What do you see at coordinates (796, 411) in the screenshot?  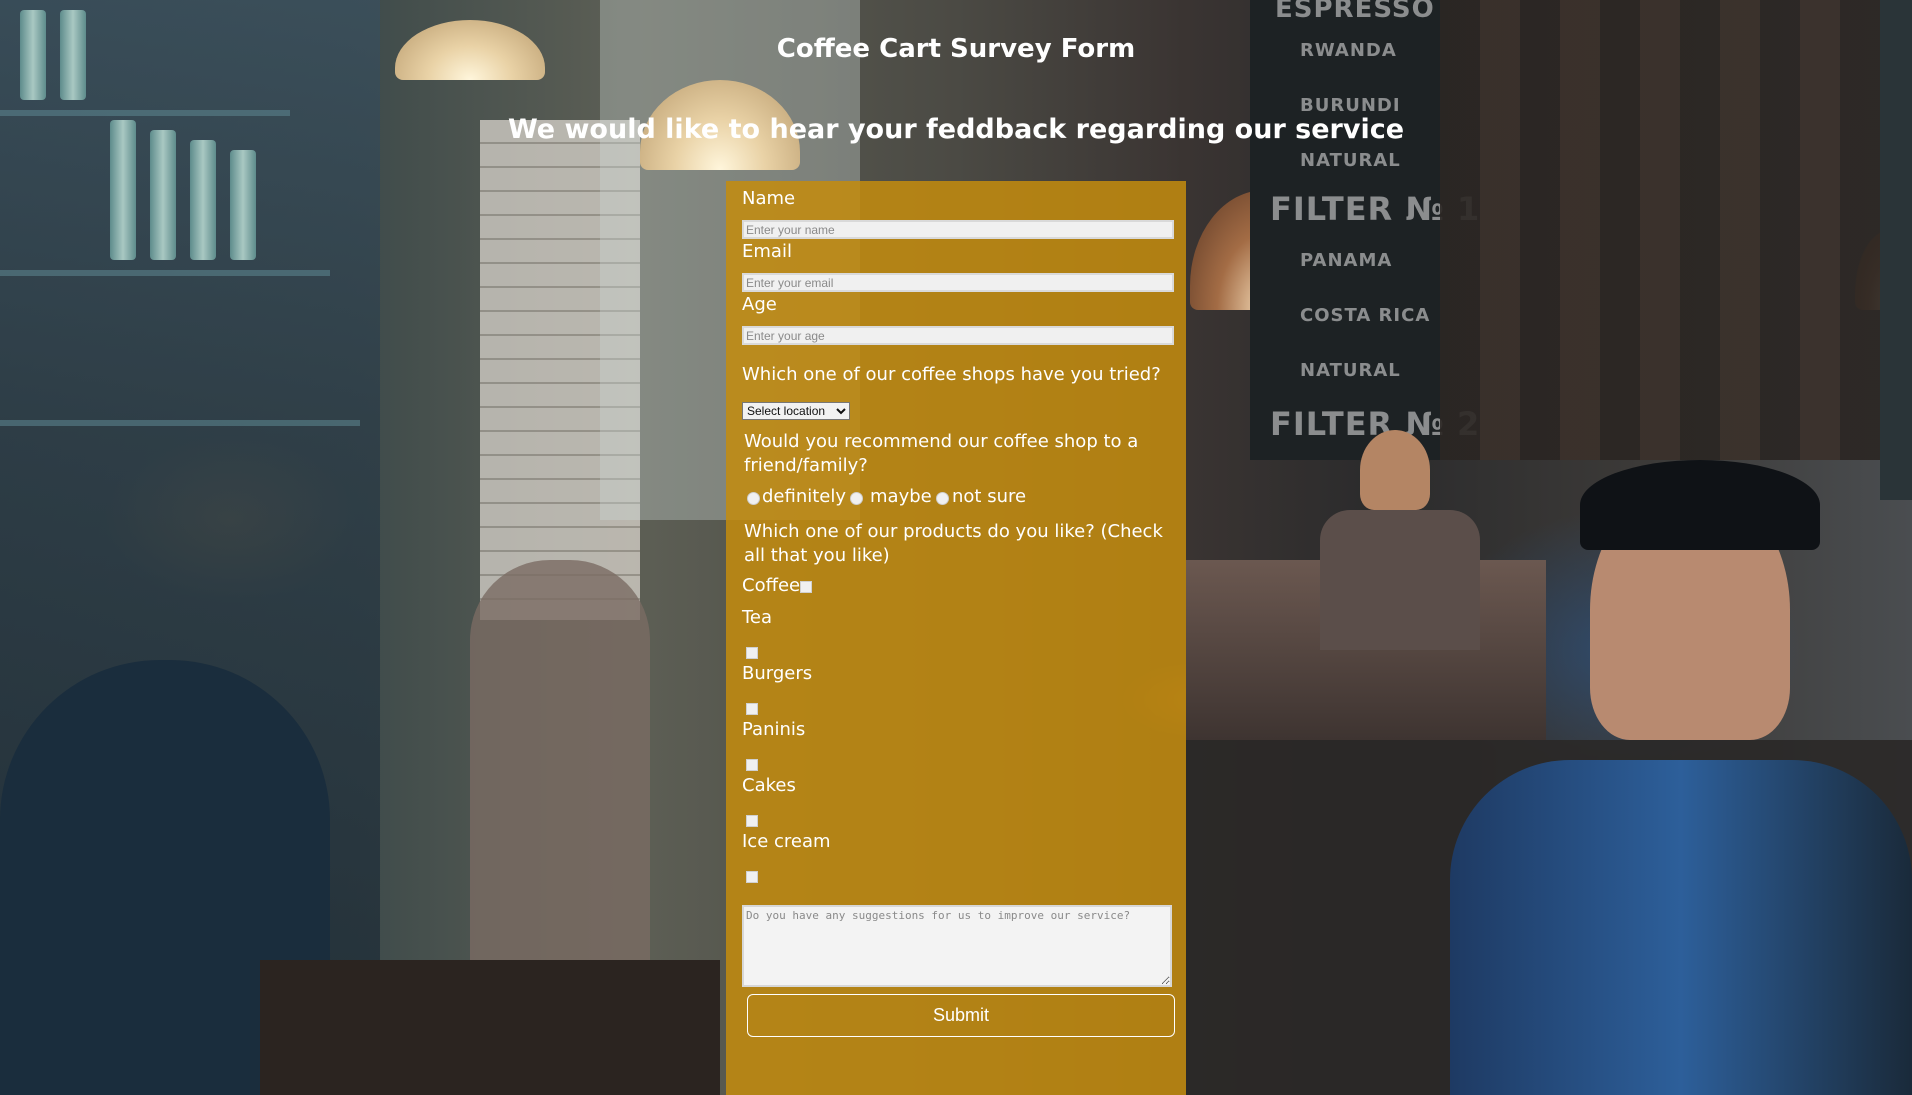 I see `location-select: Select location` at bounding box center [796, 411].